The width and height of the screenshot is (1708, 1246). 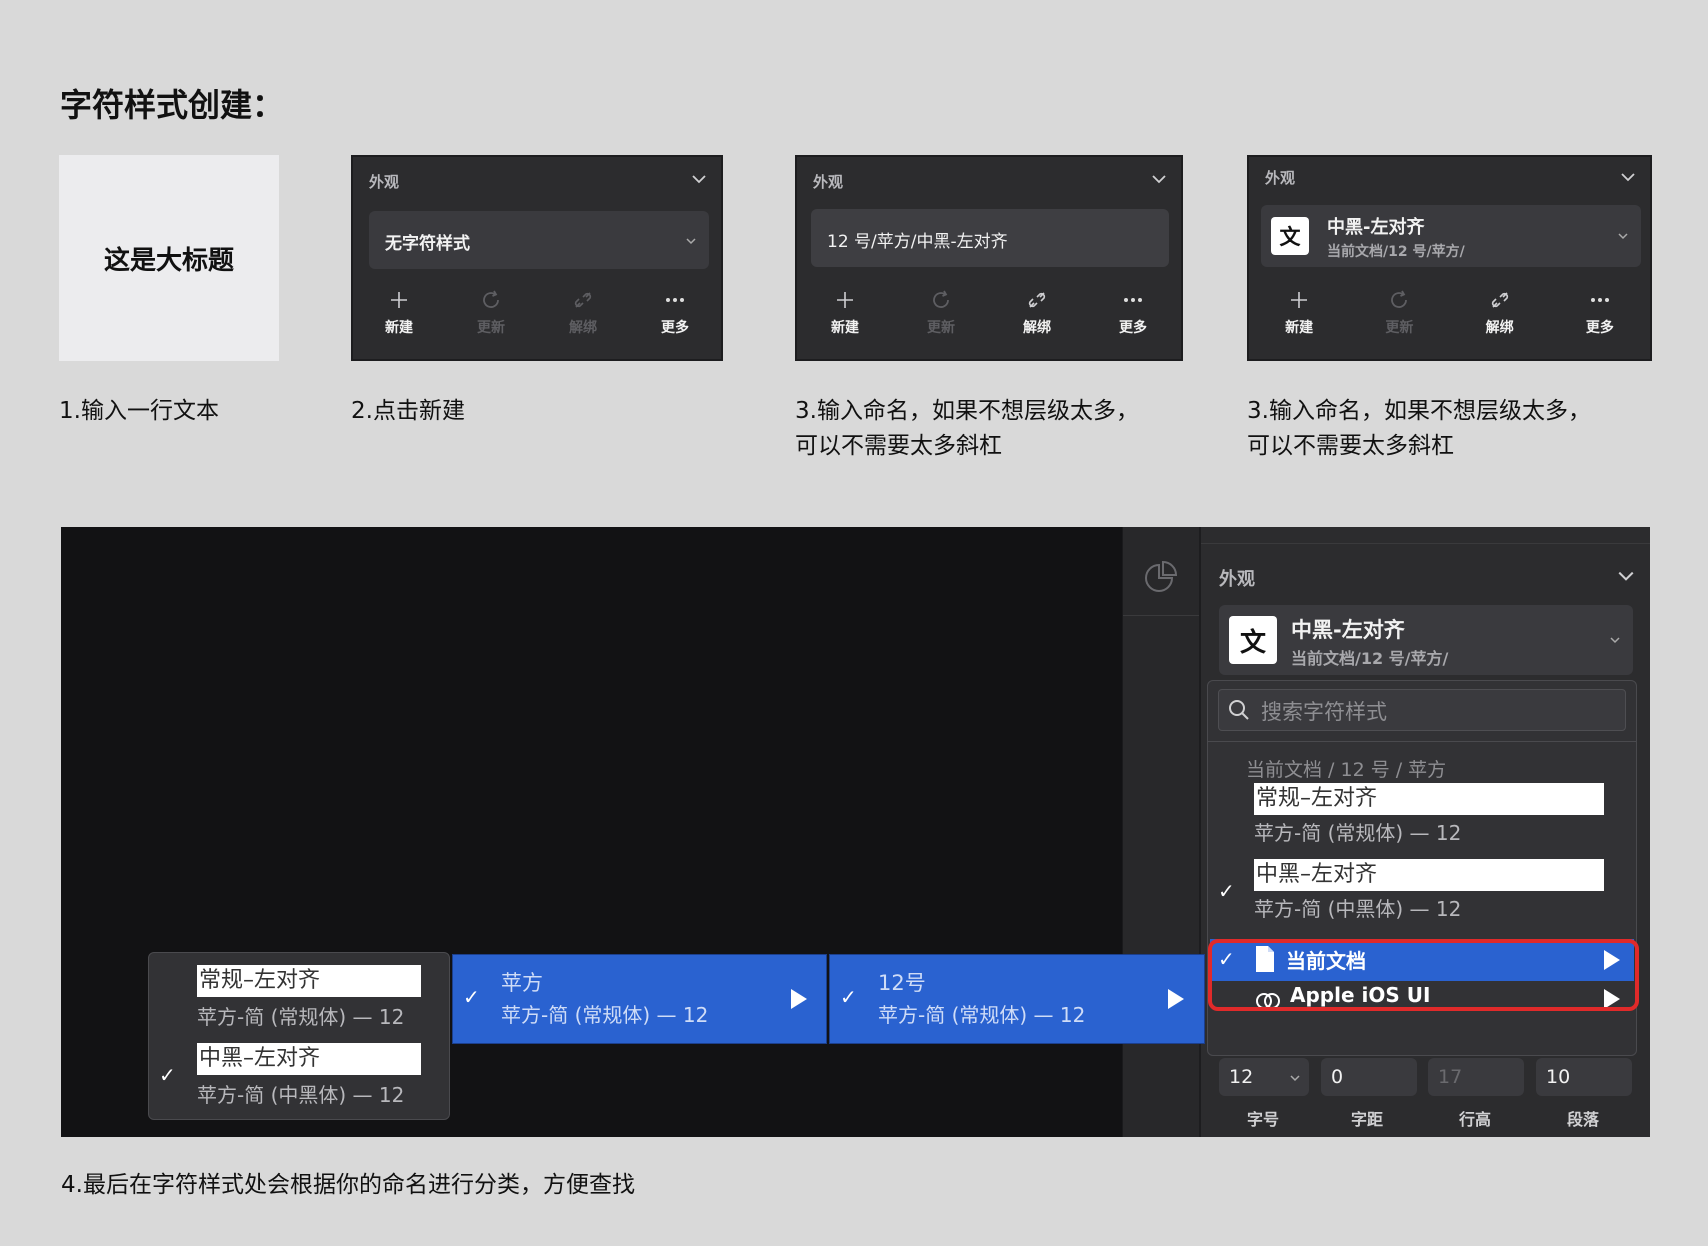 What do you see at coordinates (1419, 411) in the screenshot?
I see `step3b-caption-line1: 3.输入命名，如果不想层级太多，` at bounding box center [1419, 411].